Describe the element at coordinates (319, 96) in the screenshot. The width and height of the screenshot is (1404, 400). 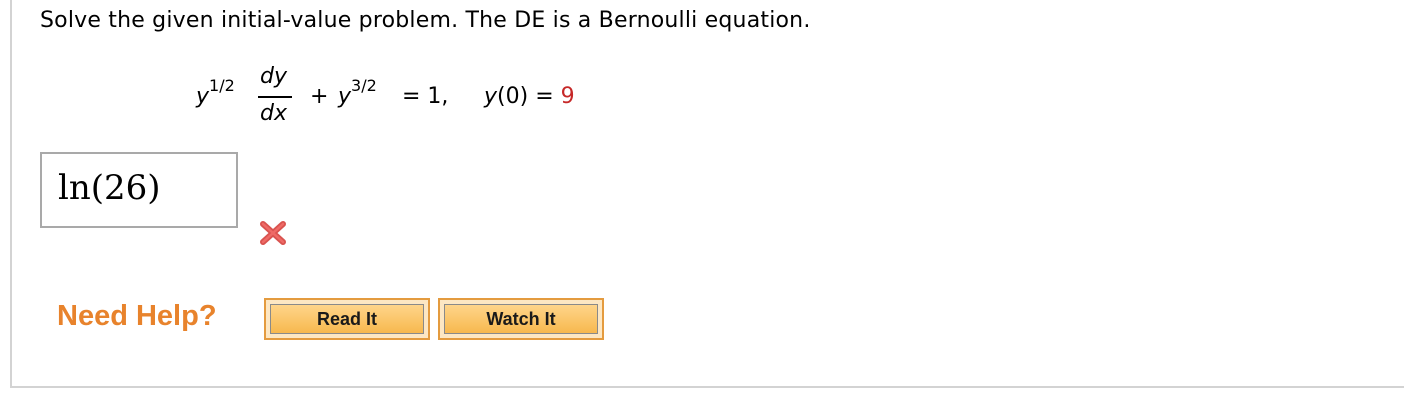
I see `plus-sign: +` at that location.